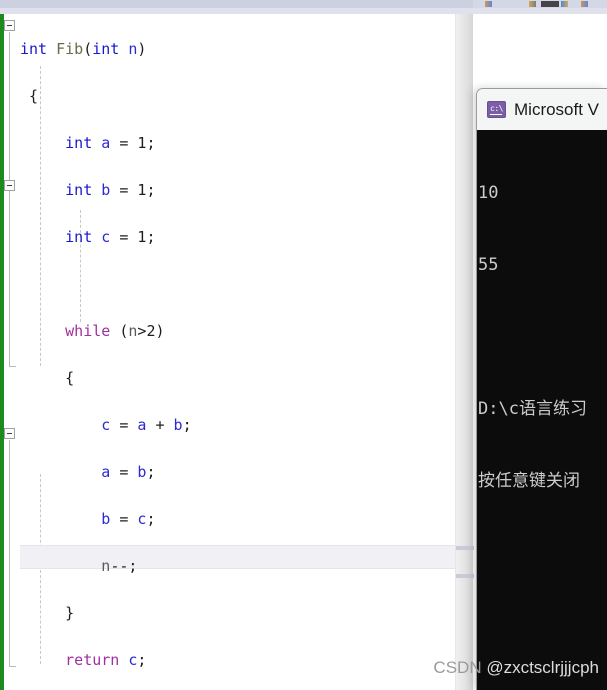 The height and width of the screenshot is (690, 607). Describe the element at coordinates (532, 409) in the screenshot. I see `console-output-path: D:\c语言练习` at that location.